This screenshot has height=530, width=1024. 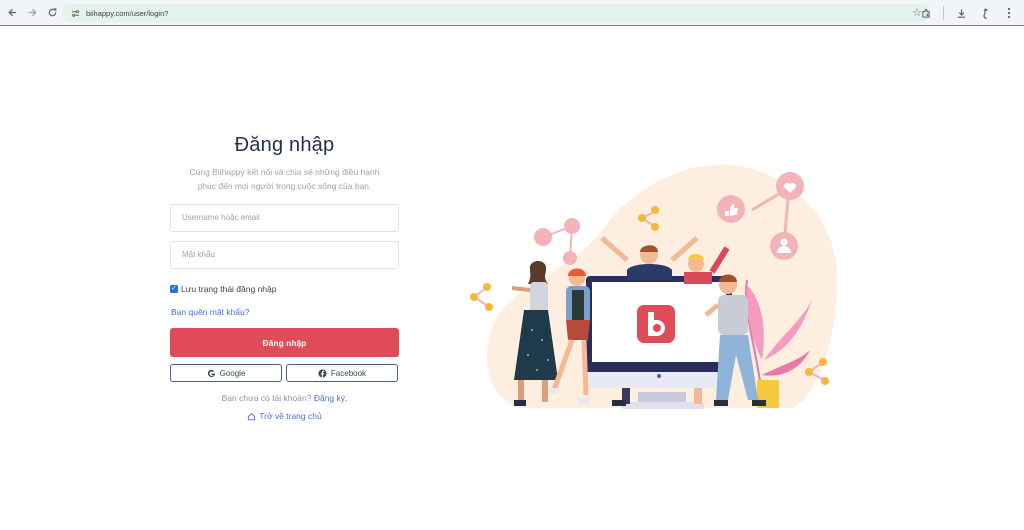 I want to click on home-link-label: Trở về trang chủ, so click(x=290, y=416).